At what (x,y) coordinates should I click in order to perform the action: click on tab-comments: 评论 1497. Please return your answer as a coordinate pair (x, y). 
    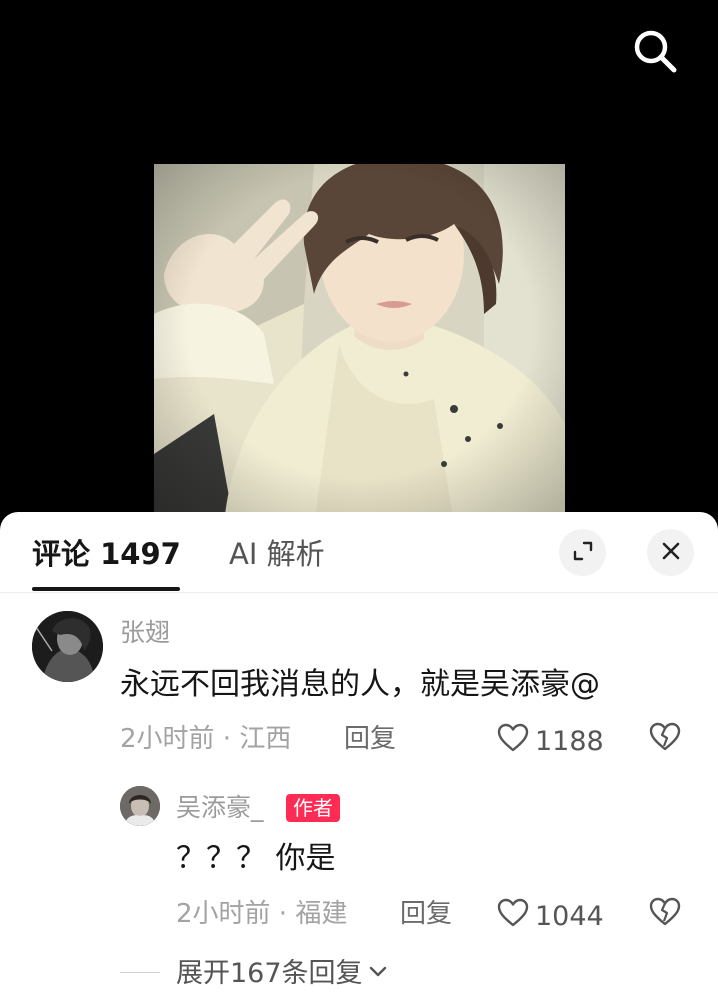
    Looking at the image, I should click on (106, 554).